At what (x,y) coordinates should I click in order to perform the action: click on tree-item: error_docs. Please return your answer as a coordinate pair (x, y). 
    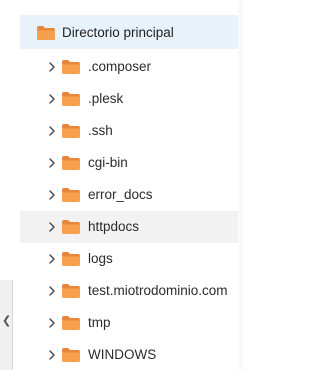
    Looking at the image, I should click on (131, 195).